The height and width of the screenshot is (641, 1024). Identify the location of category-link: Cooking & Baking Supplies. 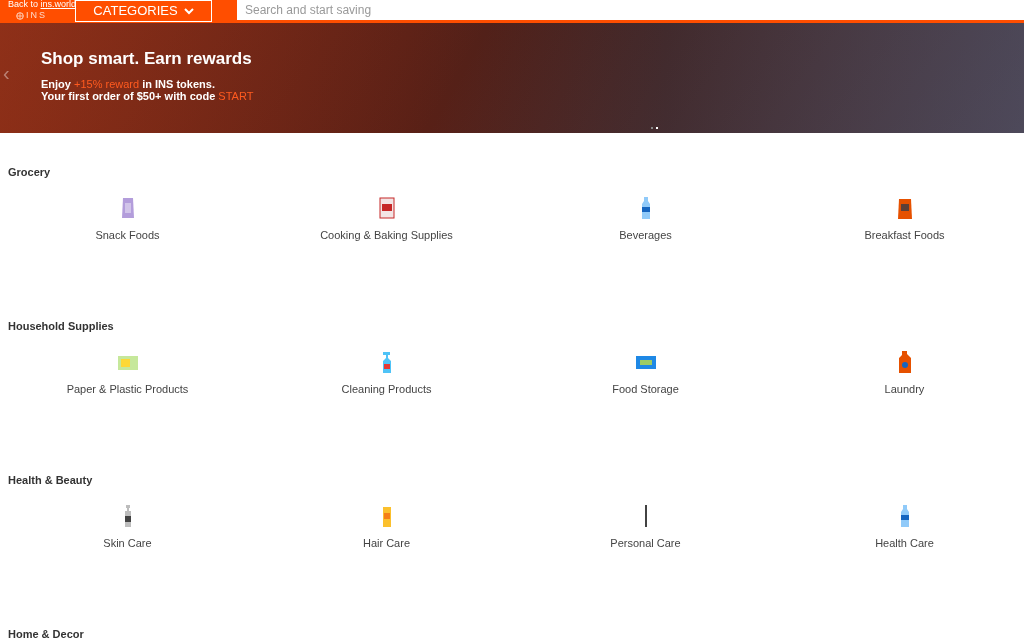
(386, 235).